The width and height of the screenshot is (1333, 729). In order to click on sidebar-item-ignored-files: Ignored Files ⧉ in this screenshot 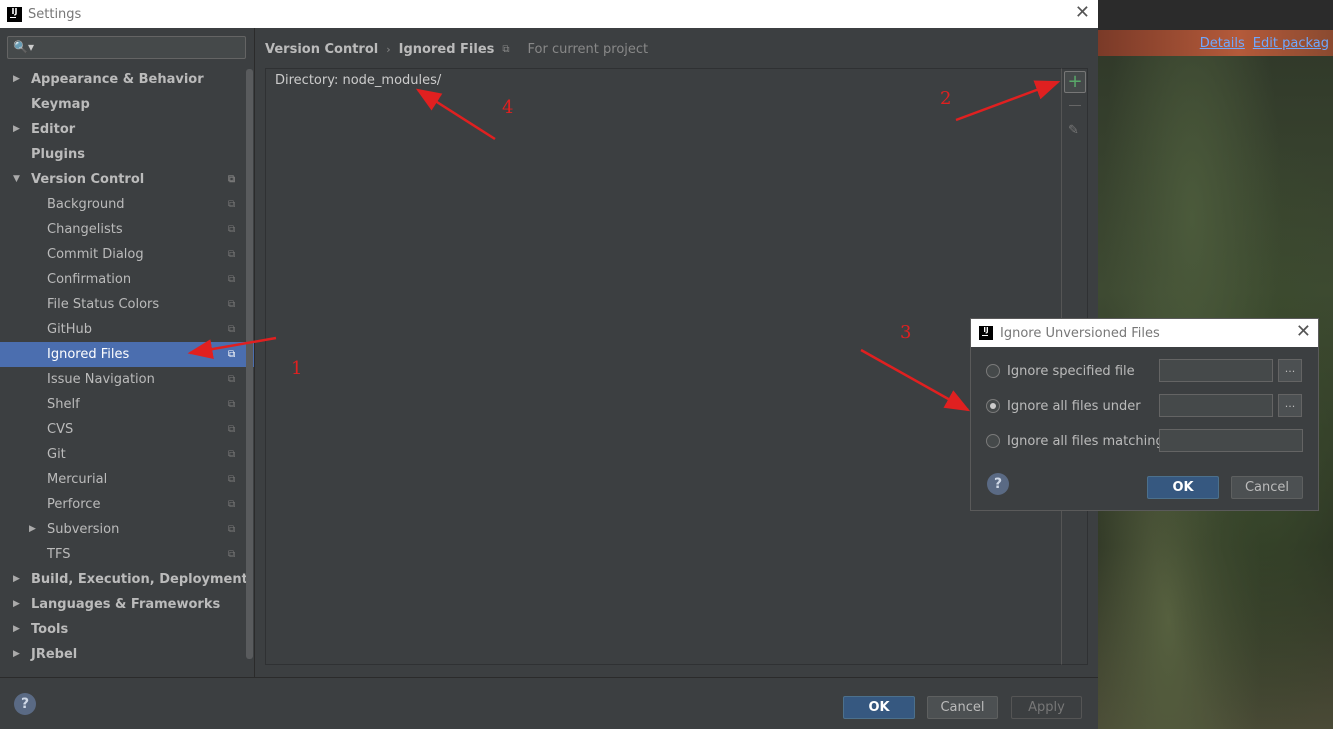, I will do `click(127, 354)`.